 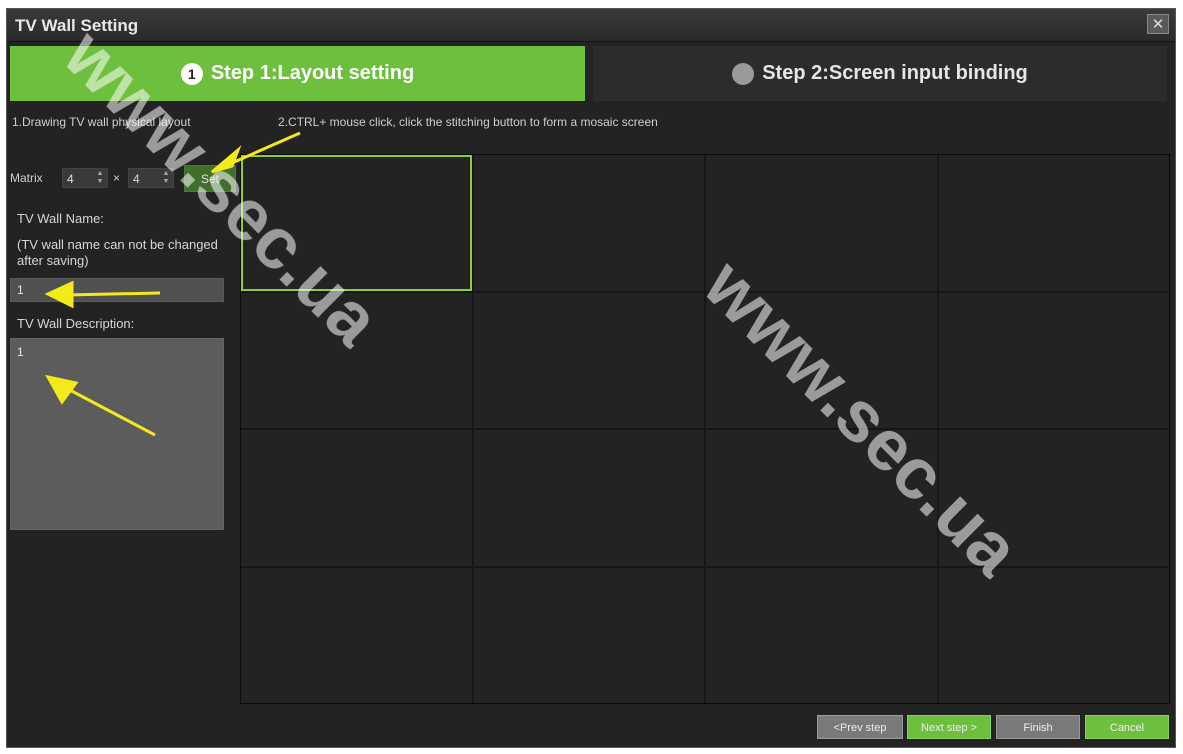 What do you see at coordinates (1127, 727) in the screenshot?
I see `cancel-button: Cancel` at bounding box center [1127, 727].